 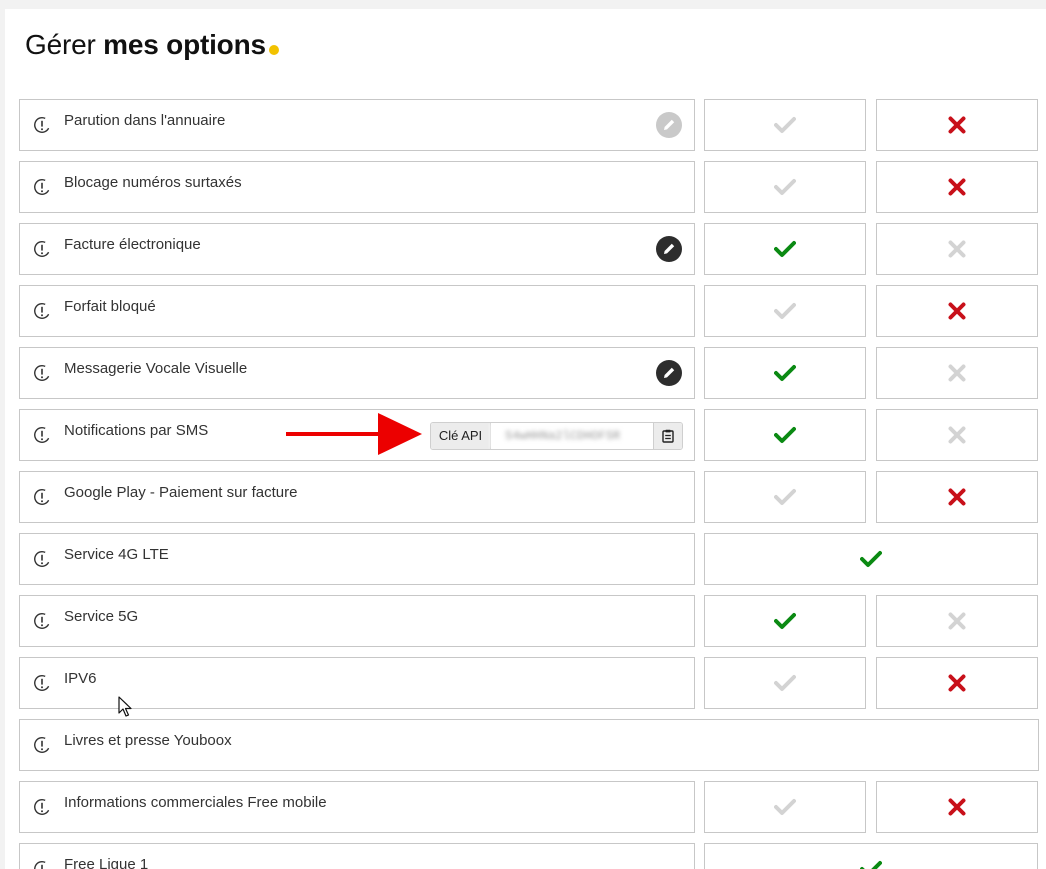 I want to click on option-row: IPV6, so click(x=529, y=683).